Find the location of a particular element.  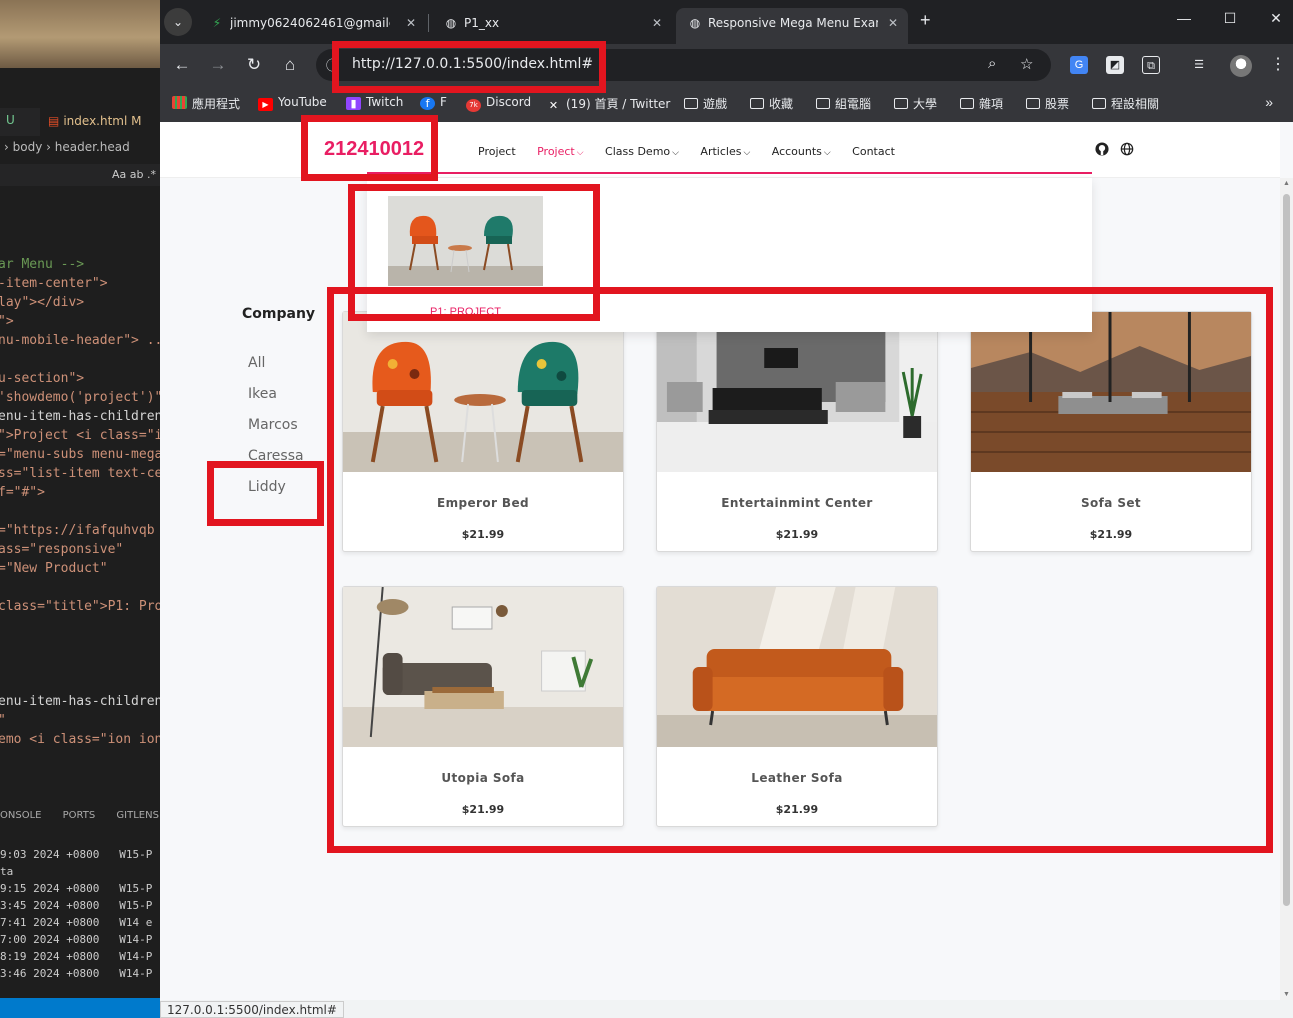

product-card: Entertainmint Center $21.99 is located at coordinates (797, 431).